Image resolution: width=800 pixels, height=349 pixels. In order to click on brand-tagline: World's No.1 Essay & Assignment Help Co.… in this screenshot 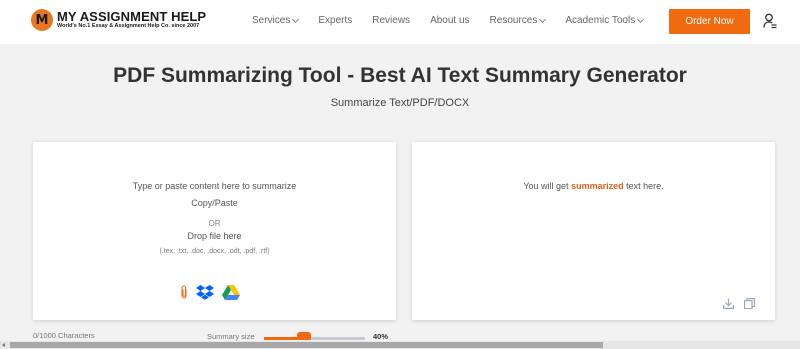, I will do `click(128, 26)`.